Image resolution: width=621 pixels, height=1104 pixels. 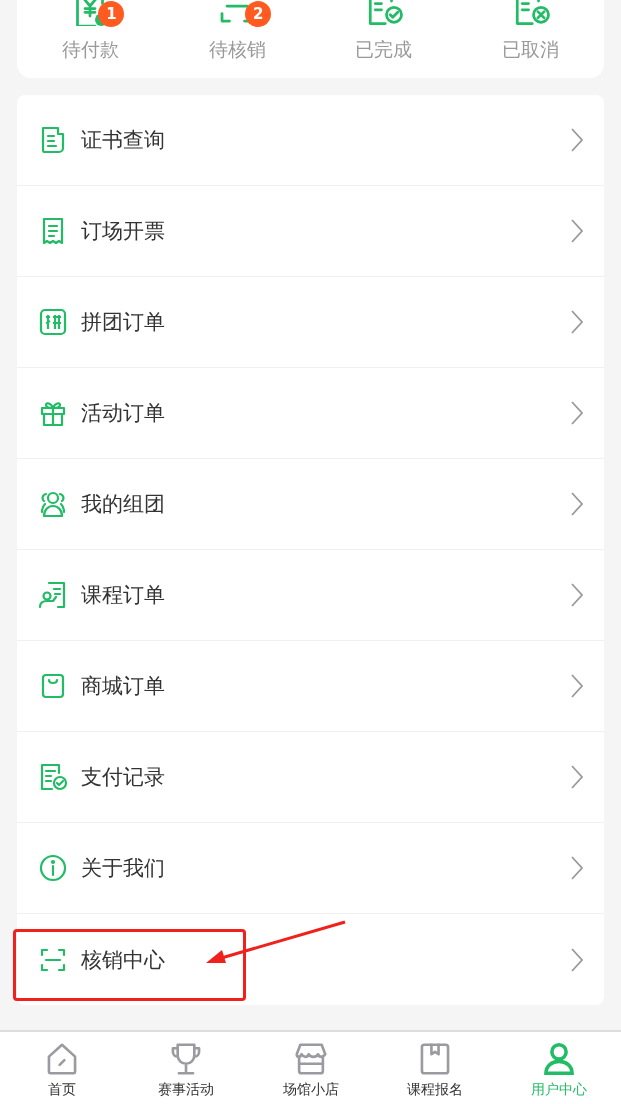 I want to click on menu-item: 商城订单, so click(x=310, y=686).